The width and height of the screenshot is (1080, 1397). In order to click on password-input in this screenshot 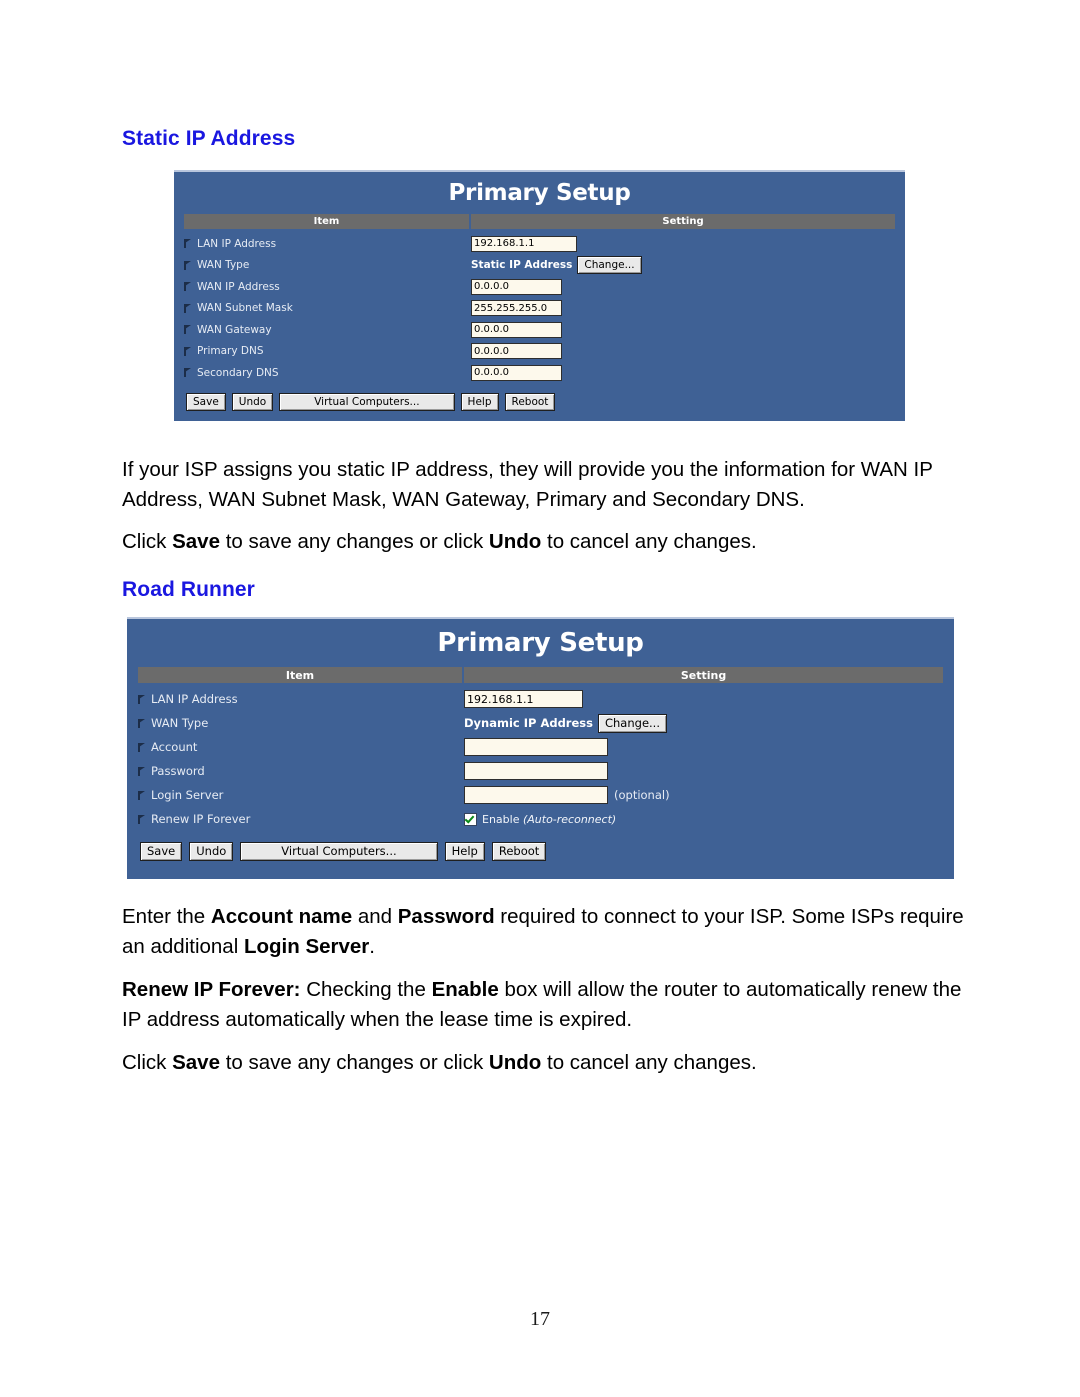, I will do `click(536, 771)`.